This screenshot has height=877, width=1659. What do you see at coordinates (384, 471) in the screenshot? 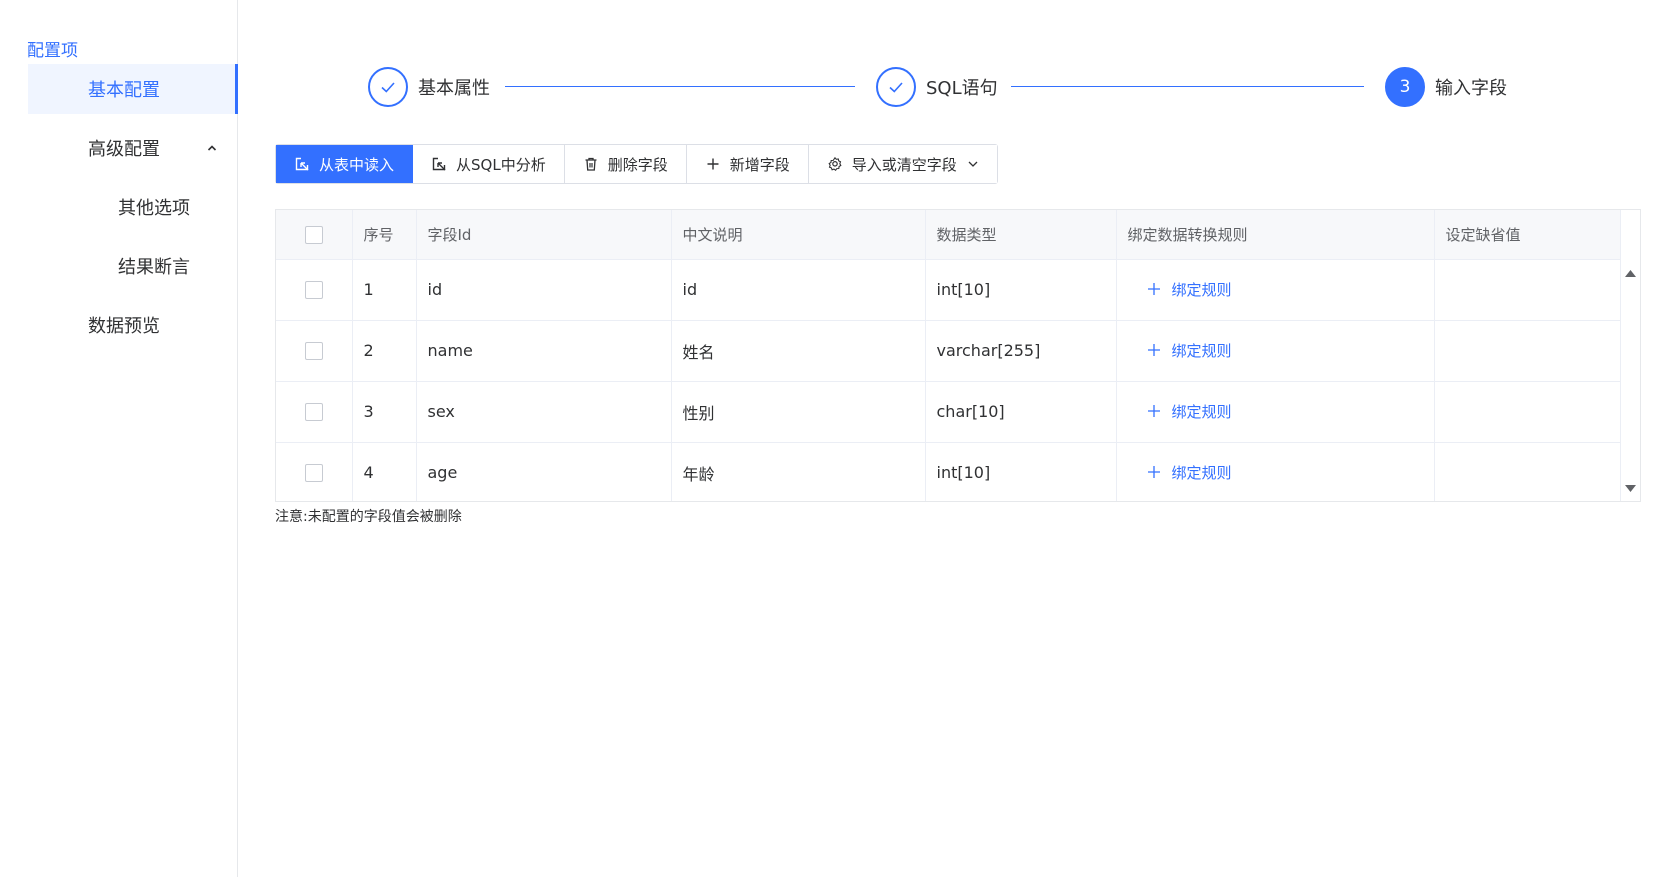
I see `cell-index: 4` at bounding box center [384, 471].